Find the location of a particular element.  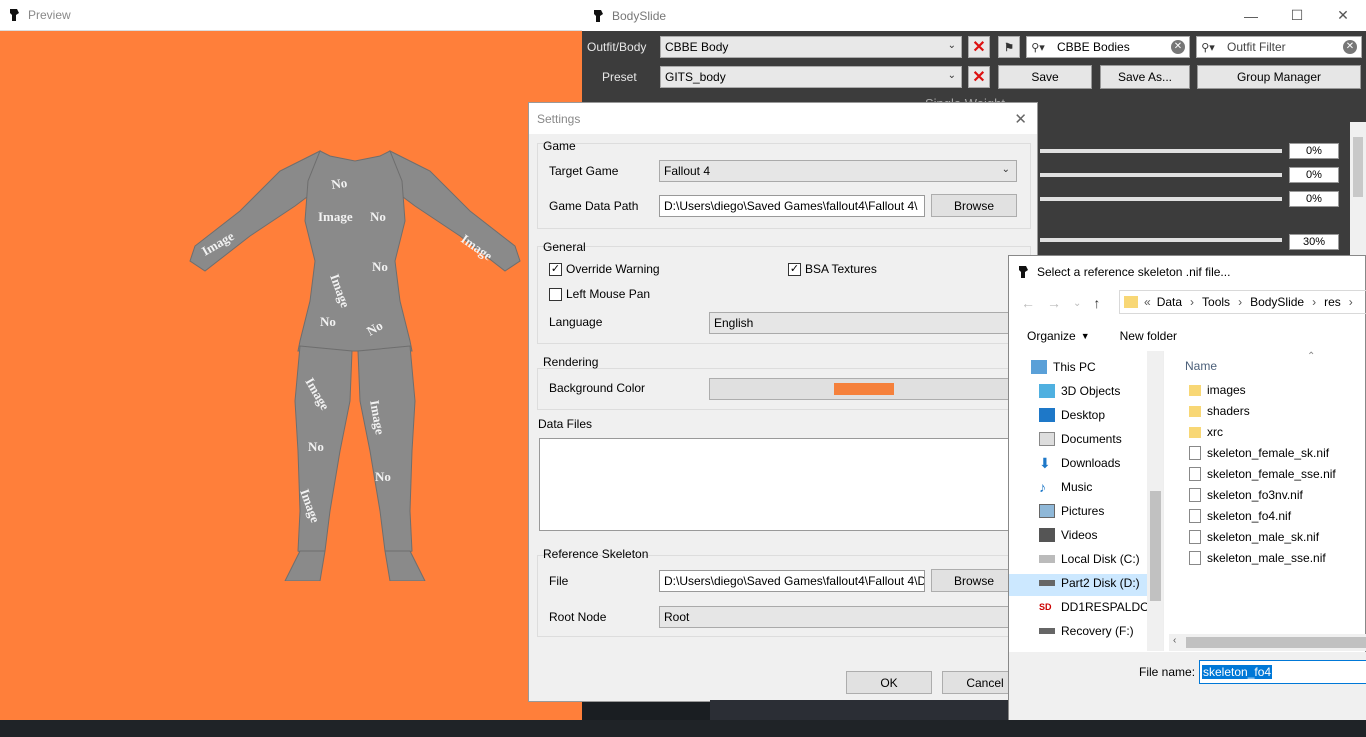

bsa-textures-checkbox: ✓ BSA Textures is located at coordinates (832, 269).